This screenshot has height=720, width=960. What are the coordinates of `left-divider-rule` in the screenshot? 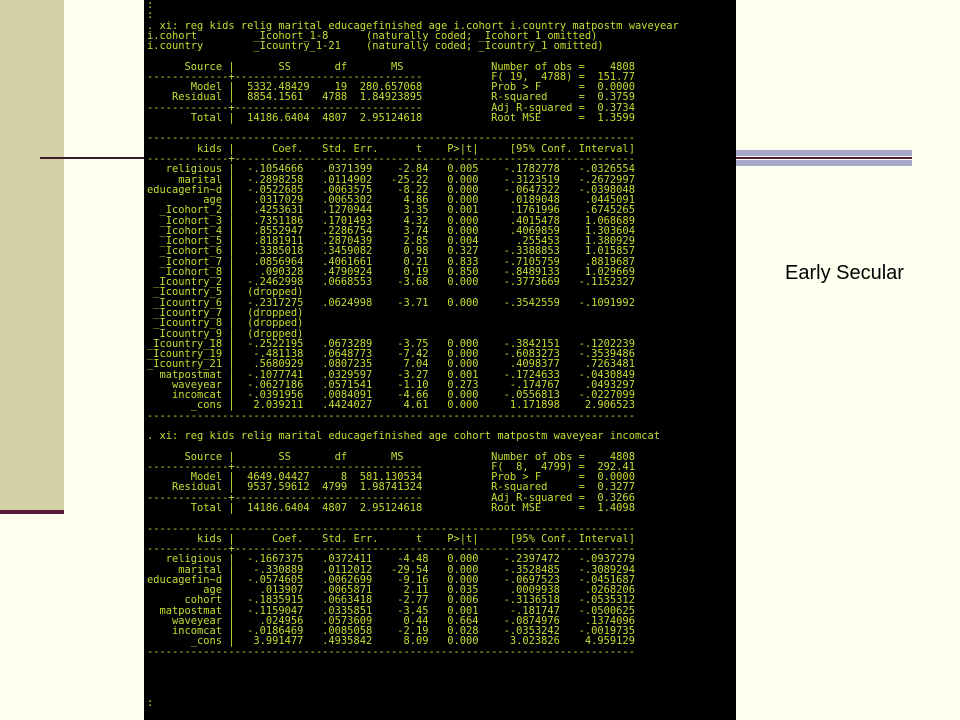 It's located at (32, 512).